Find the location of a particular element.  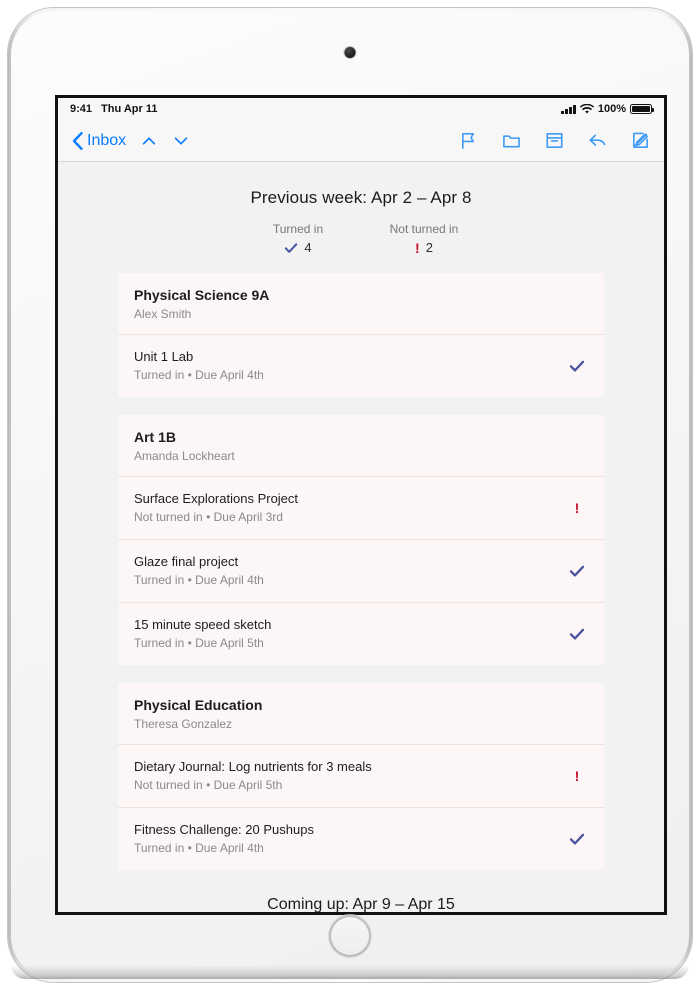

coming-up-title: Coming up: Apr 9 – Apr 15 is located at coordinates (361, 904).